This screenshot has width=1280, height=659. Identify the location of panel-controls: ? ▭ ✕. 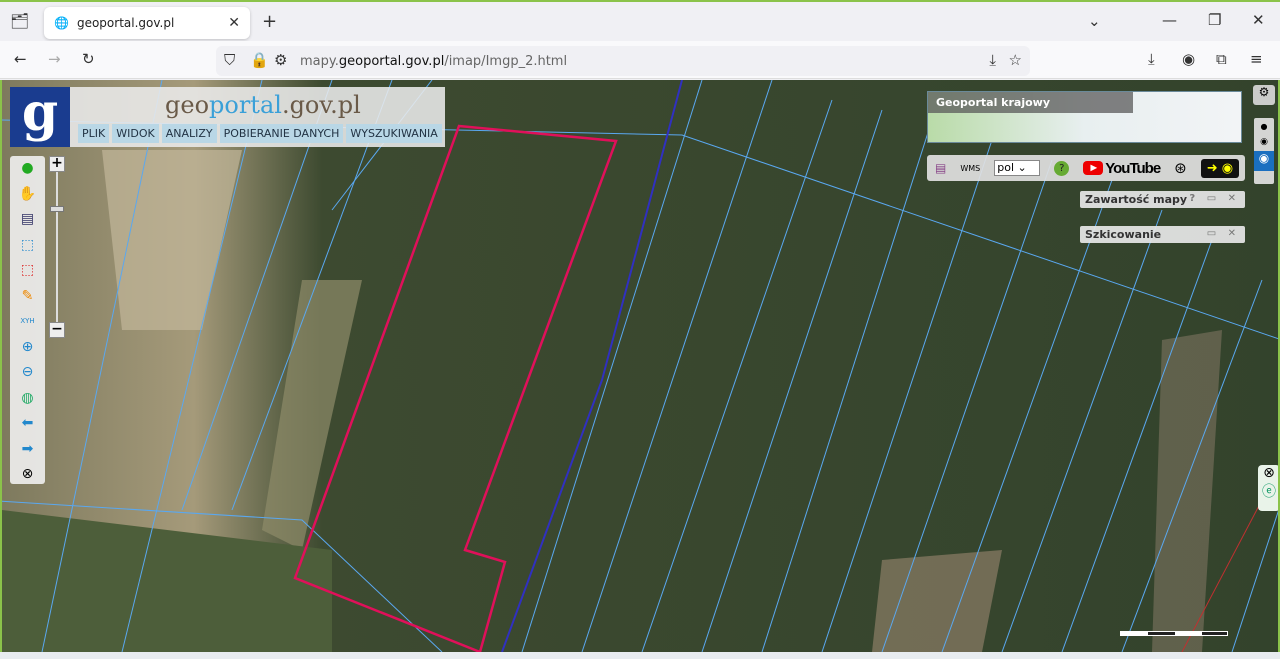
(1214, 199).